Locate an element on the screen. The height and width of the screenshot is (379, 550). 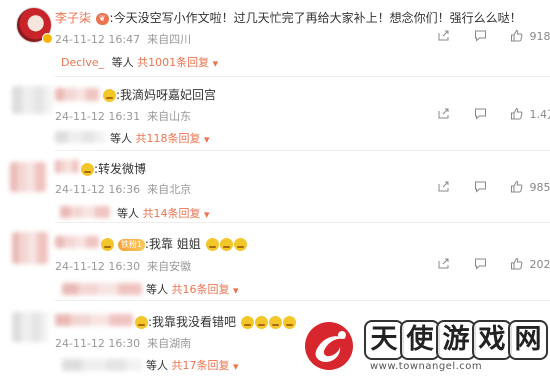
comment-body: :我靠我没看错吧 is located at coordinates (215, 321).